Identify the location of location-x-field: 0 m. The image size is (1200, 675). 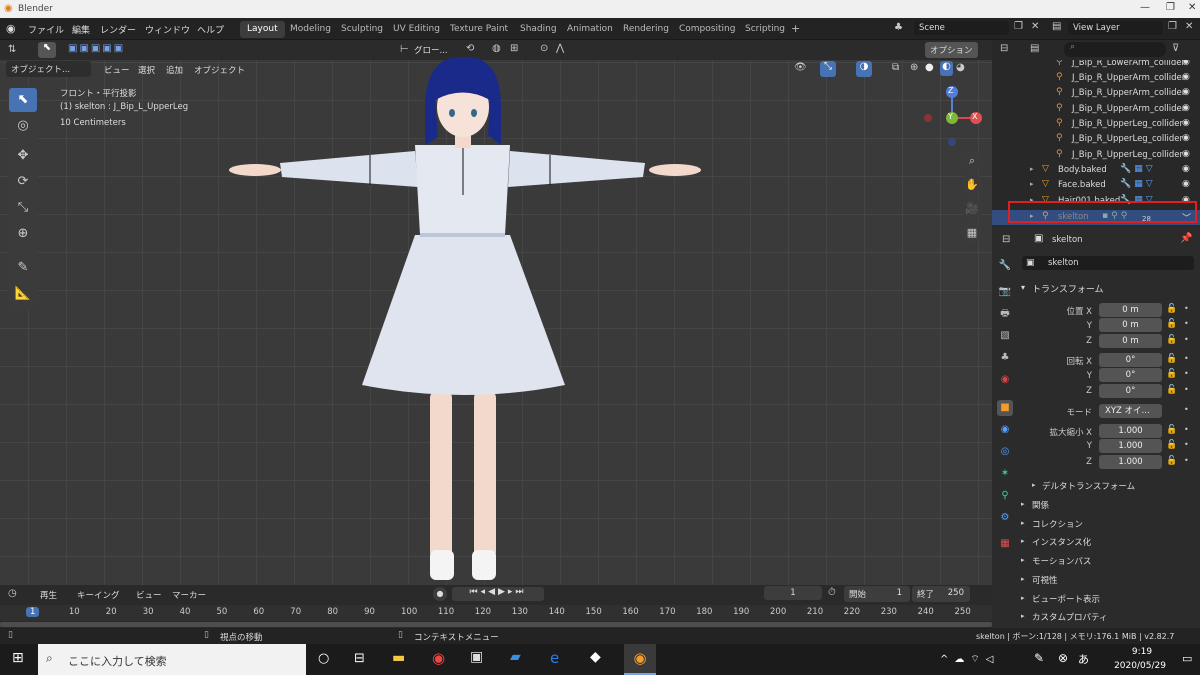
(1130, 310).